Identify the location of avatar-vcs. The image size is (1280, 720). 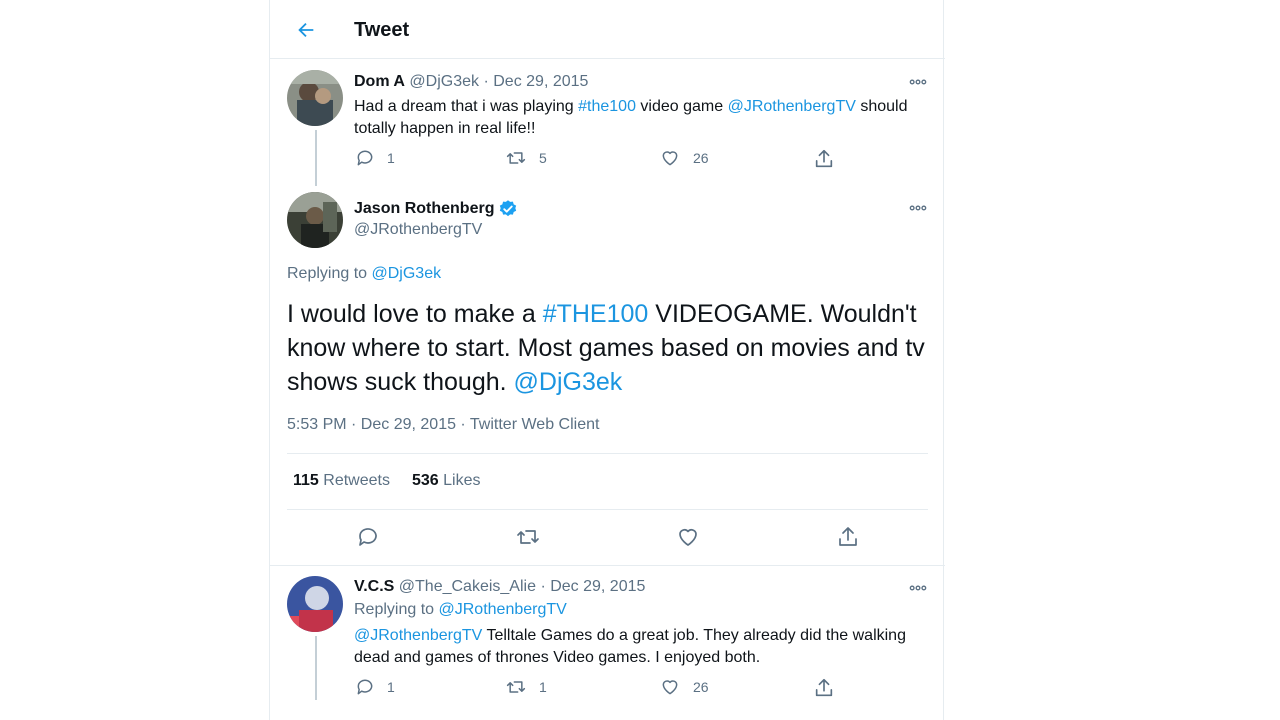
(315, 604).